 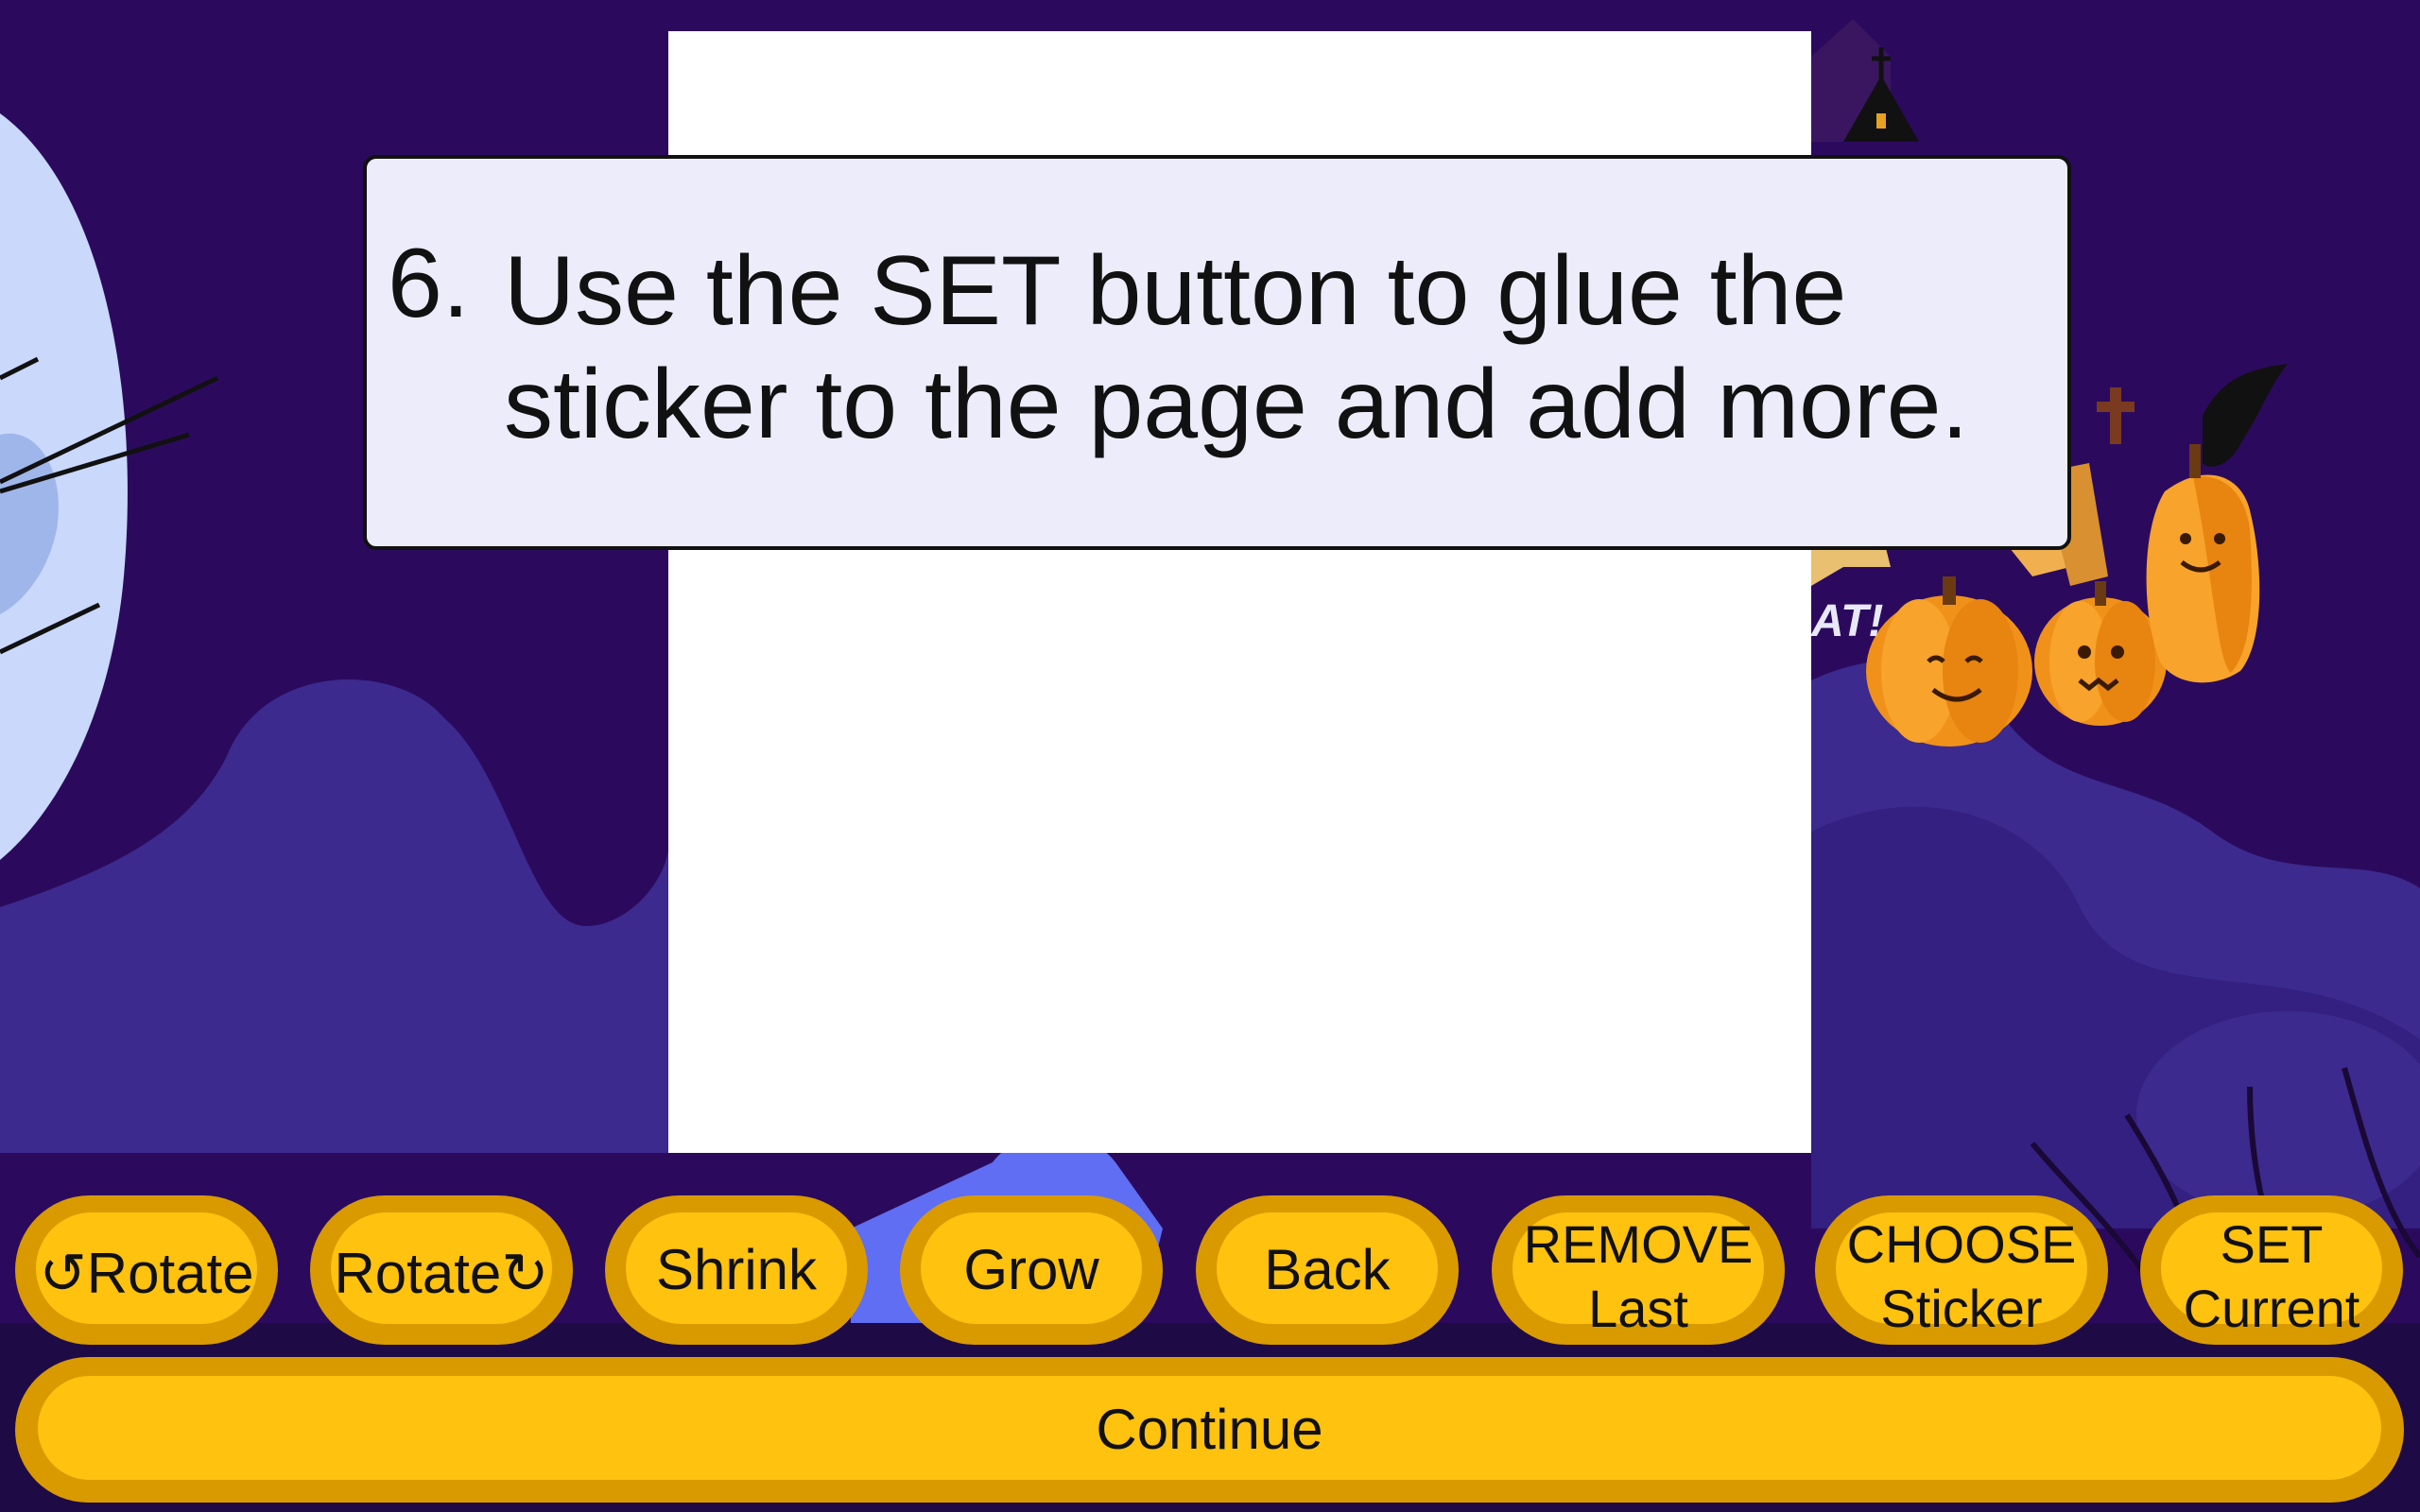 I want to click on back-button: Back, so click(x=1327, y=1270).